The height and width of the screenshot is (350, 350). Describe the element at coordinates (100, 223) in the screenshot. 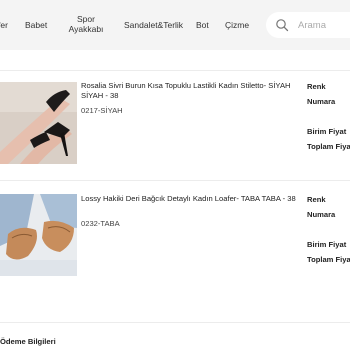

I see `product-code: 0232-TABA` at that location.